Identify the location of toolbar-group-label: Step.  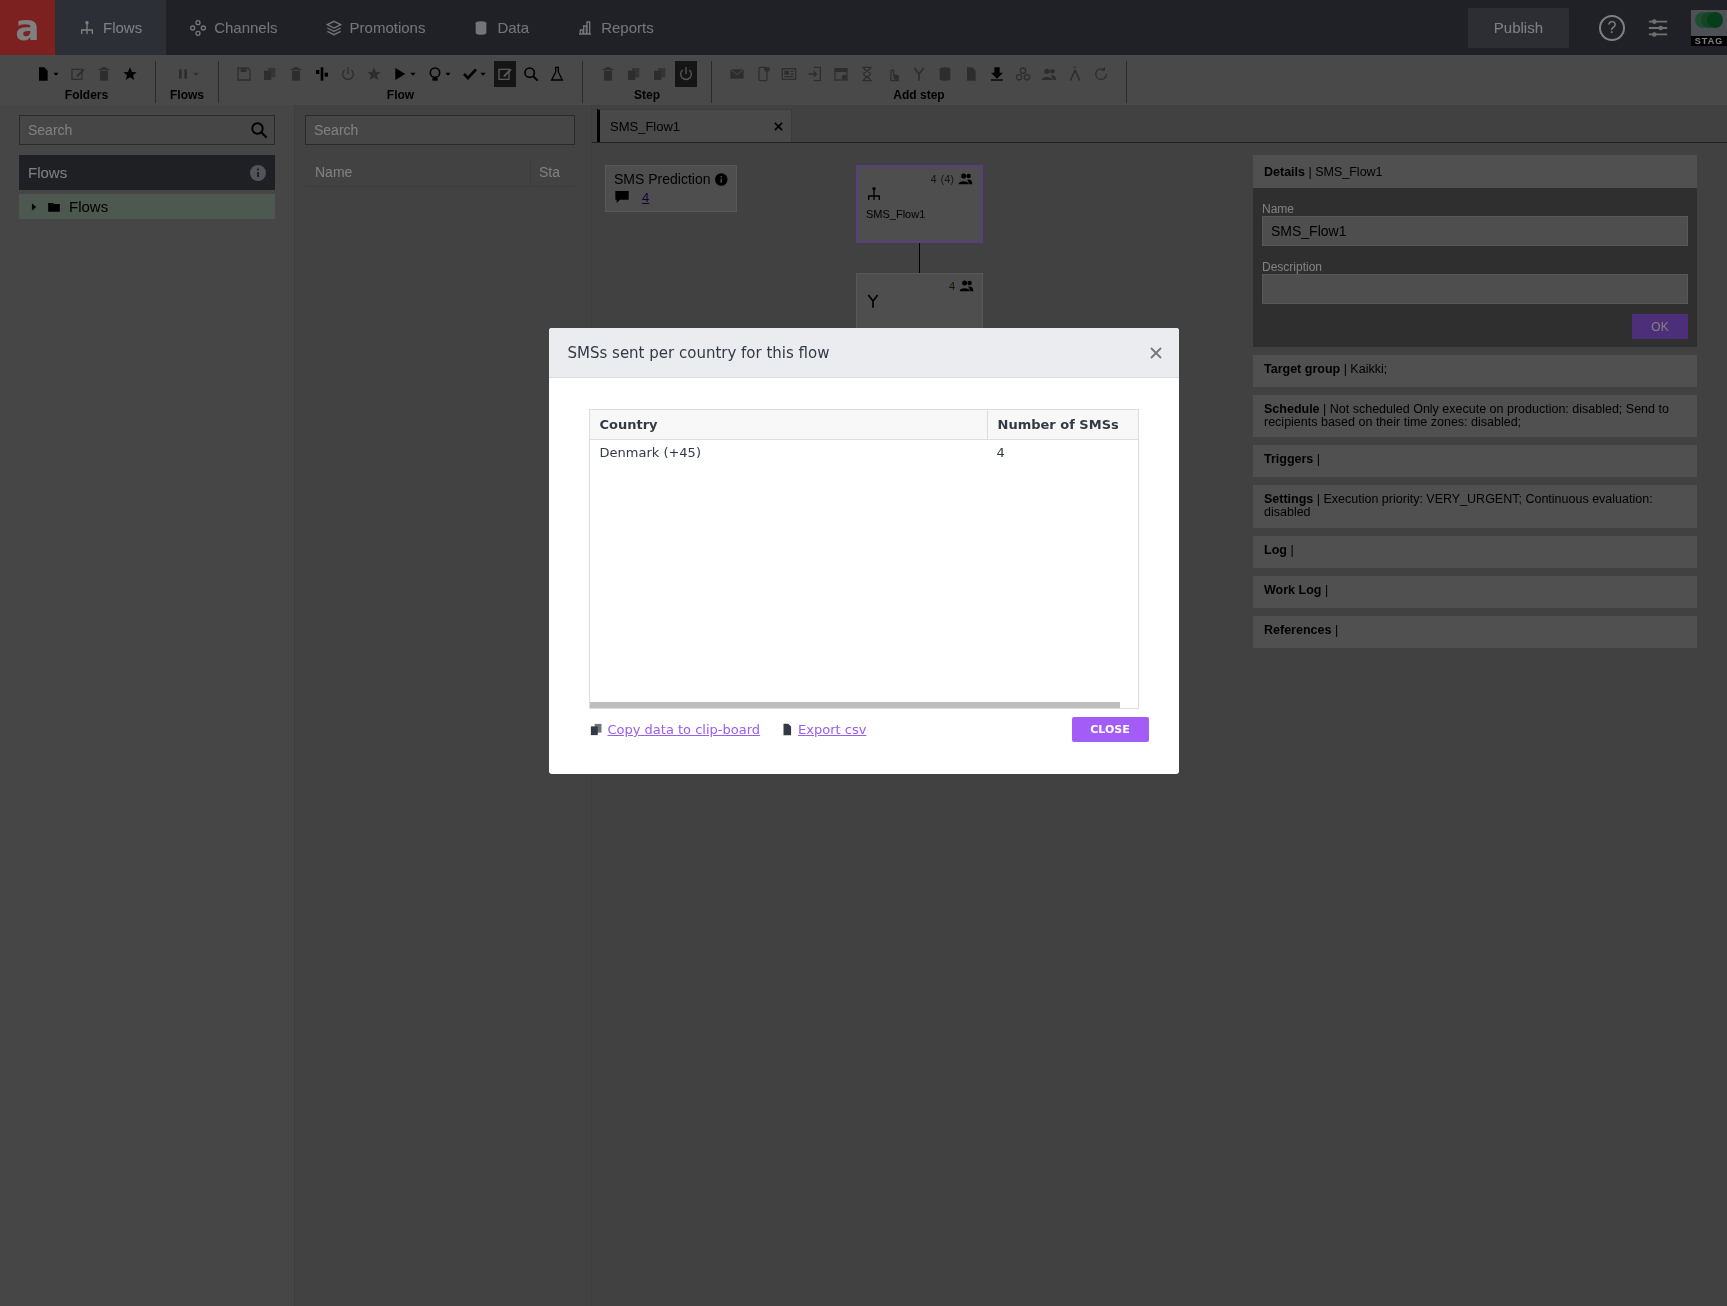
(647, 95).